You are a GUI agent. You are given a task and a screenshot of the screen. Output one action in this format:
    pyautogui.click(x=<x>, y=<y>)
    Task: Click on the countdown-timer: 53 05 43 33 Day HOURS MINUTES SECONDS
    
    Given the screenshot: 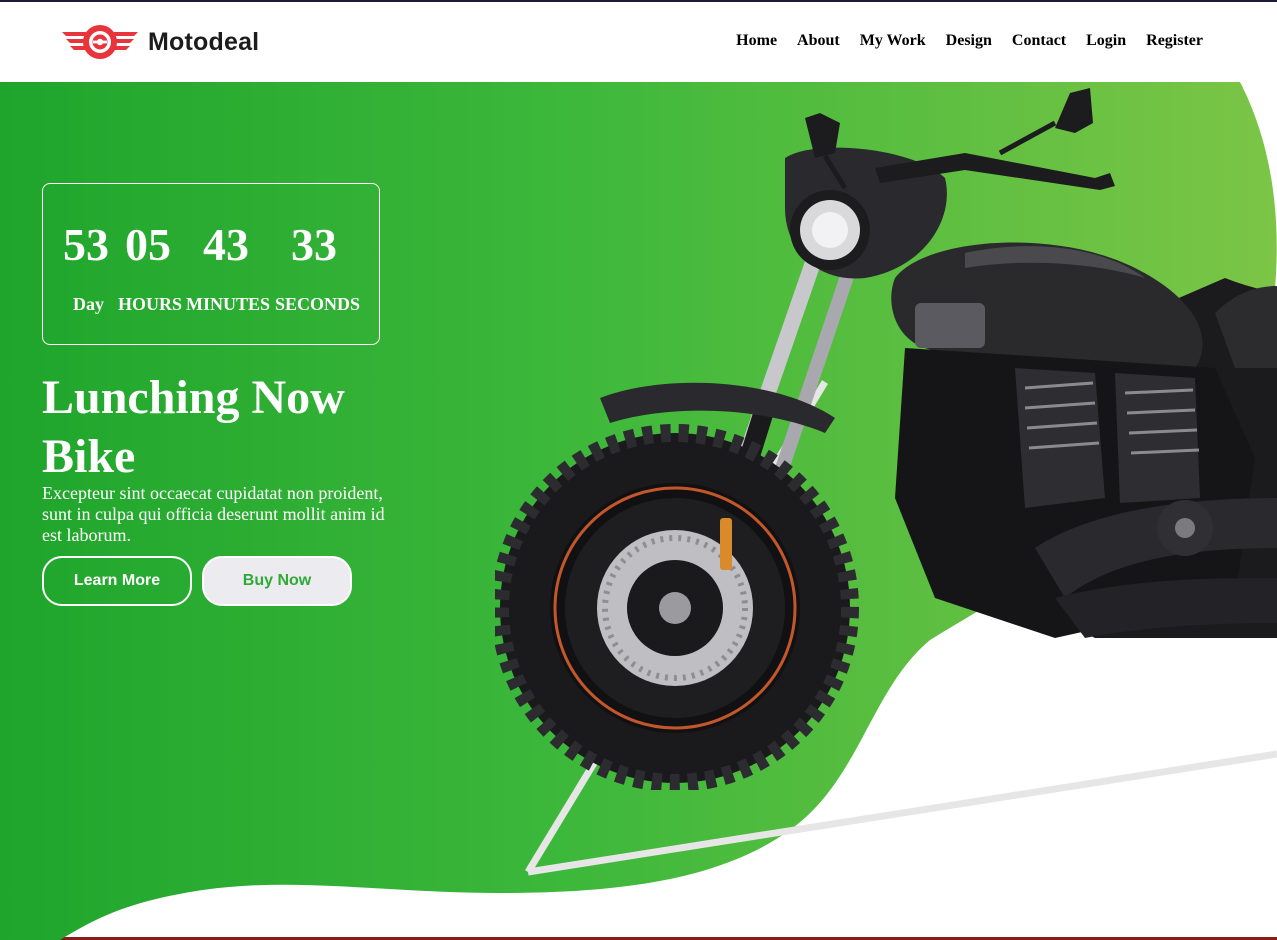 What is the action you would take?
    pyautogui.click(x=211, y=264)
    